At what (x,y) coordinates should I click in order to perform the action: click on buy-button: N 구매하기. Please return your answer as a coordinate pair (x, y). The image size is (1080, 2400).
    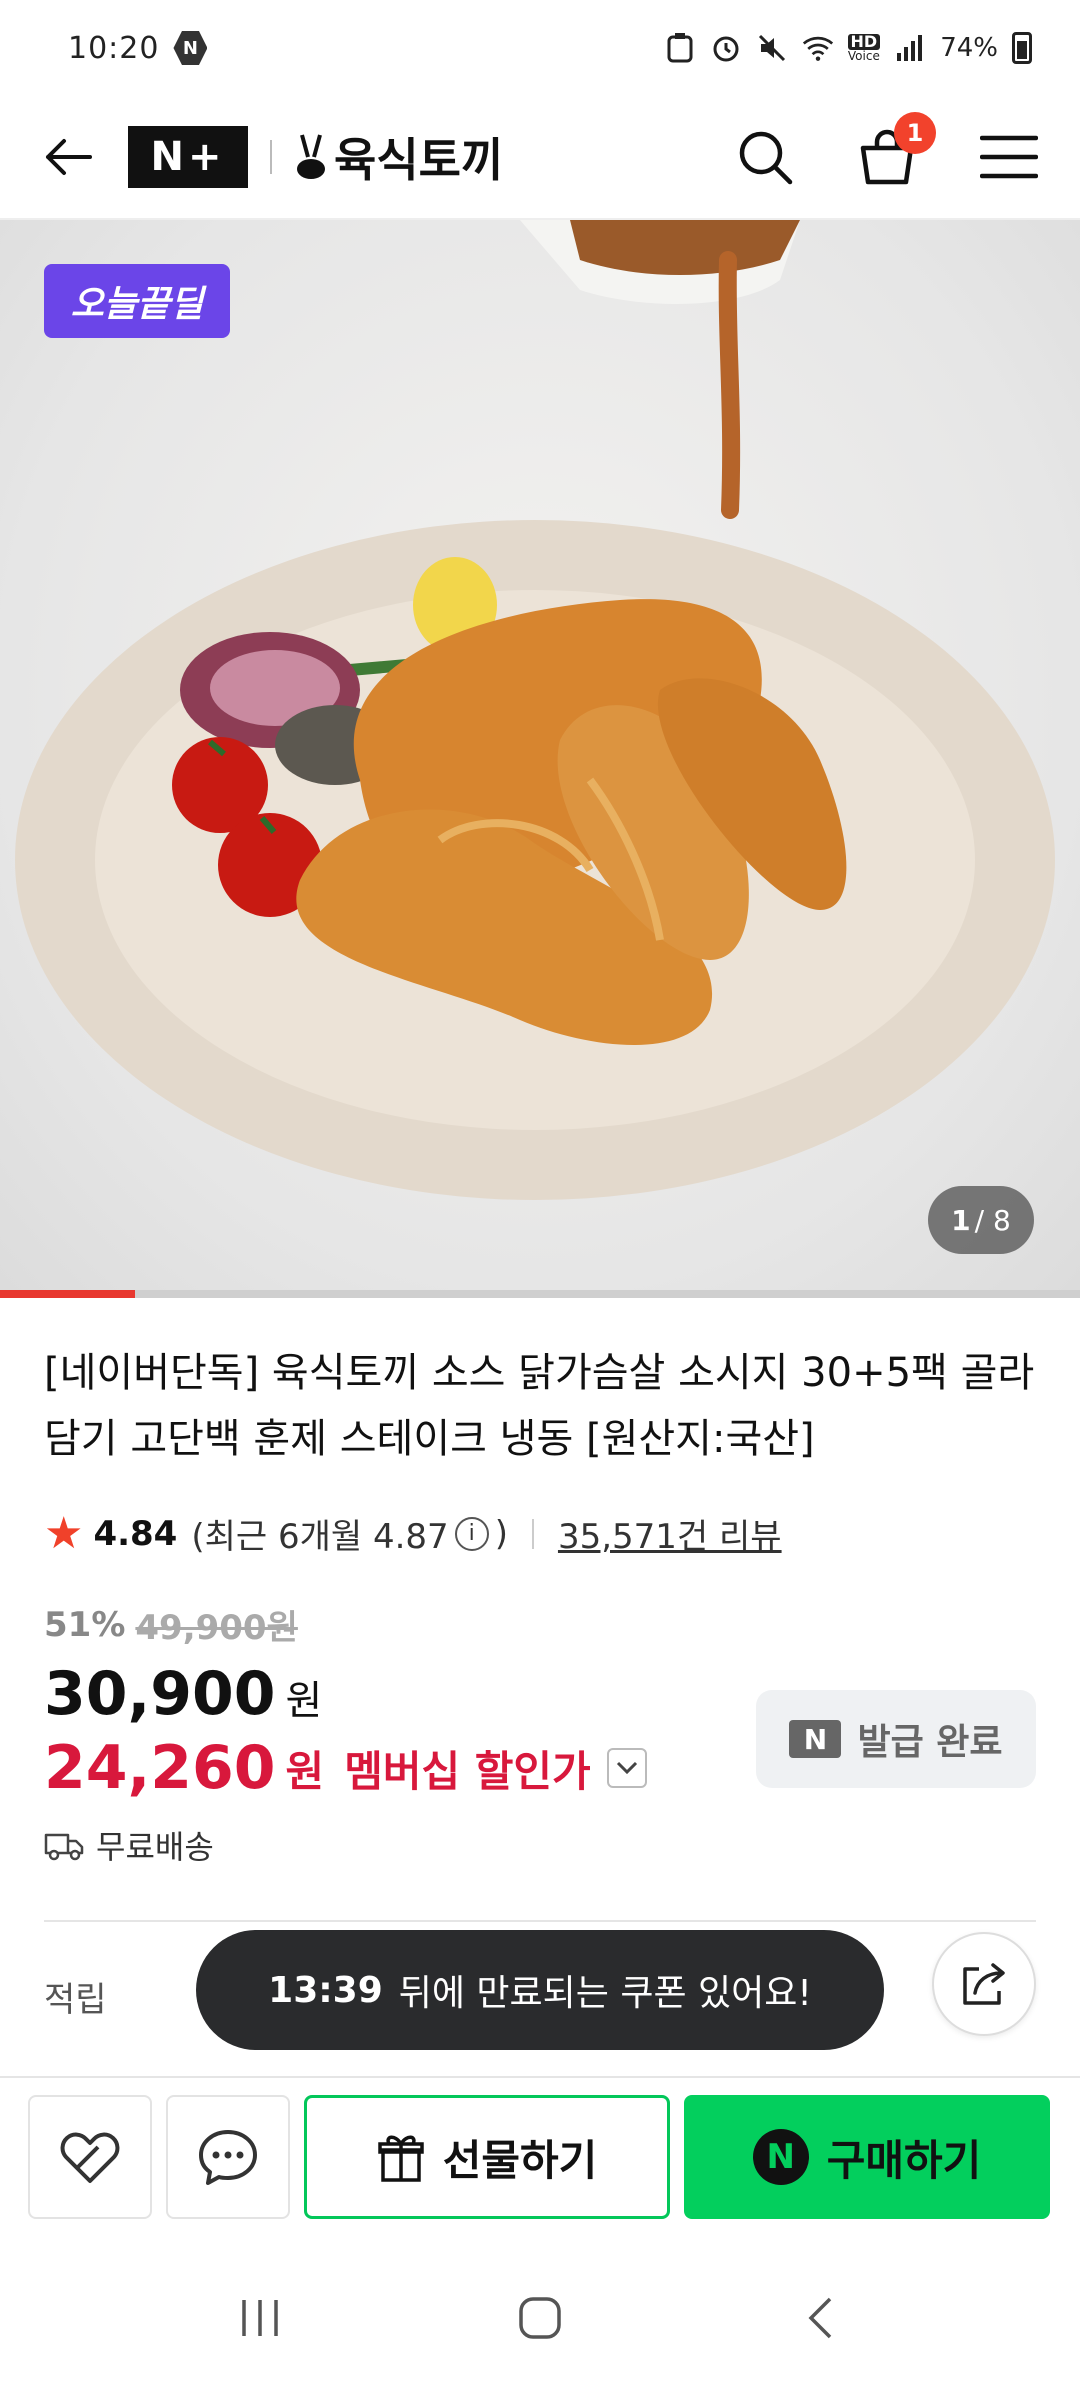
    Looking at the image, I should click on (867, 2157).